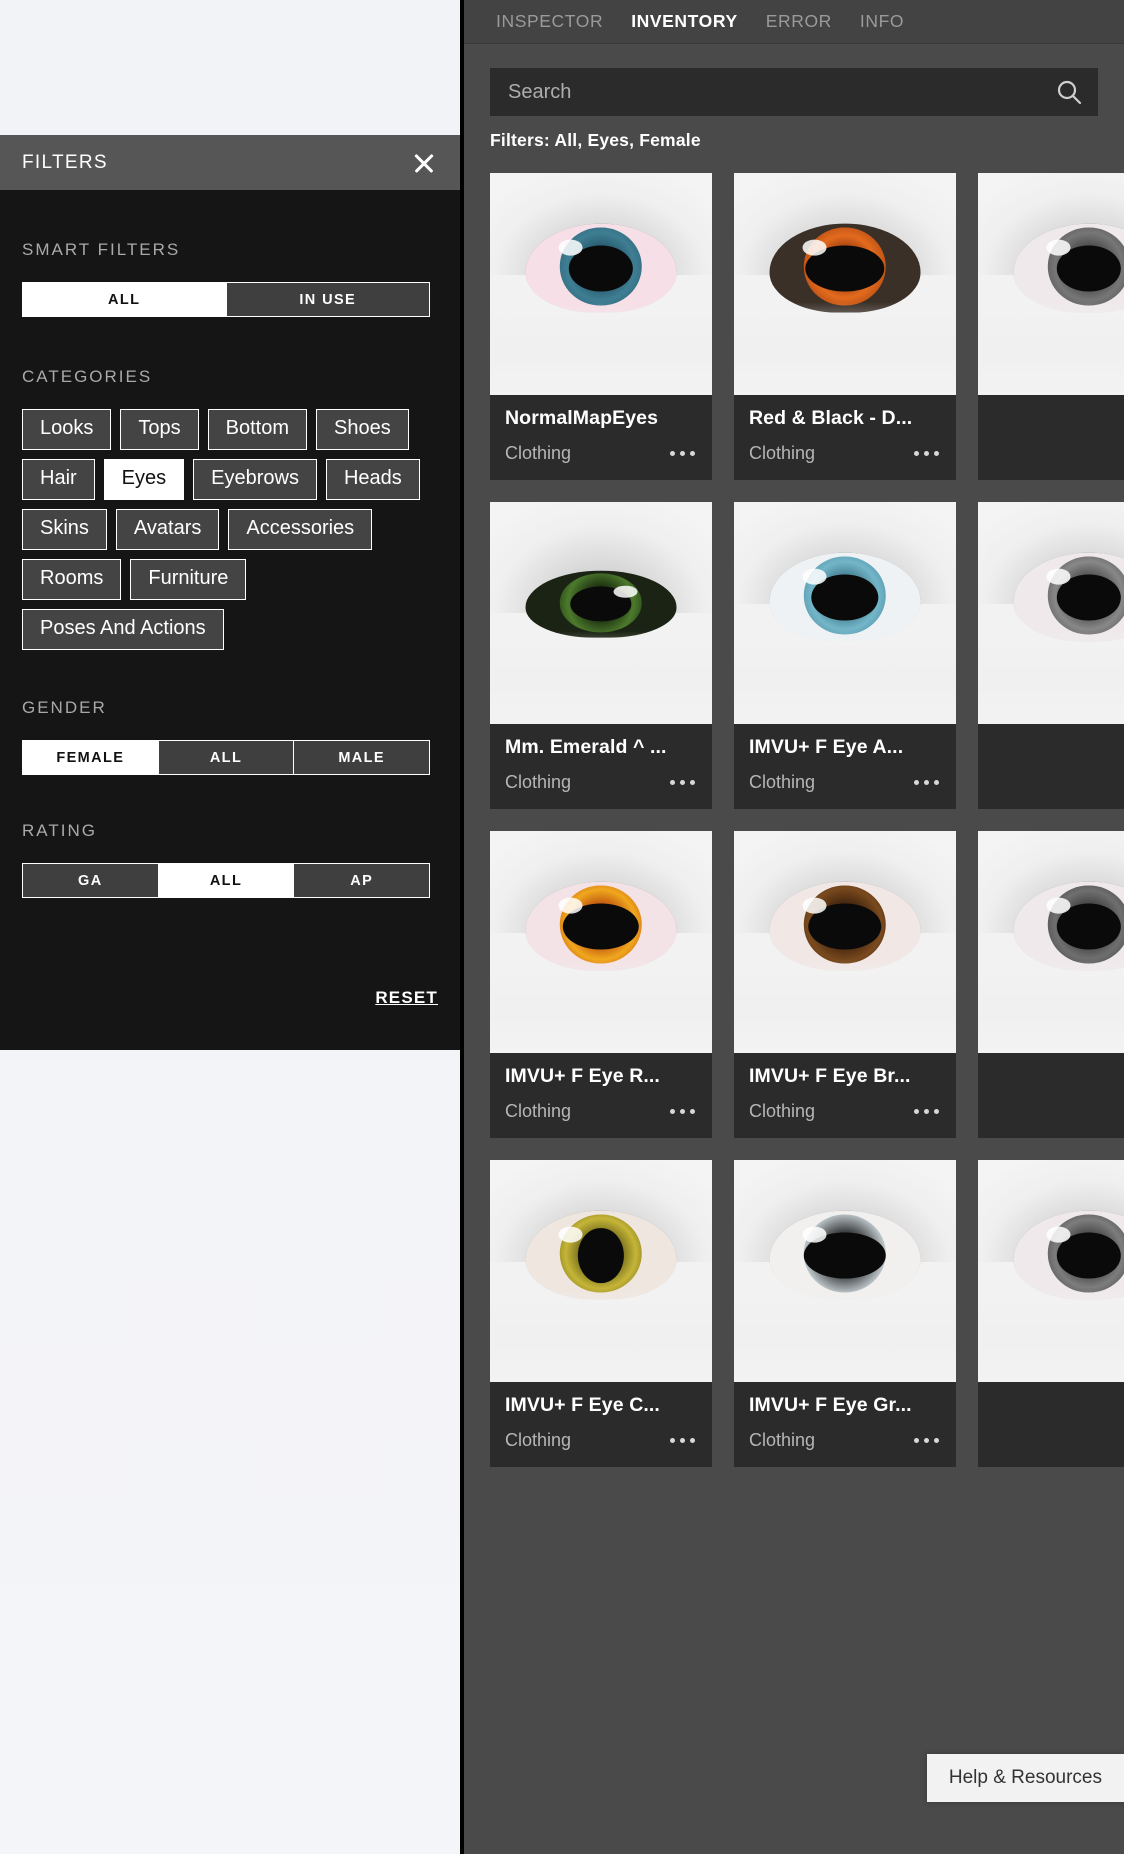 The width and height of the screenshot is (1124, 1854). Describe the element at coordinates (845, 766) in the screenshot. I see `card-body: IMVU+ F Eye A... Clothing` at that location.